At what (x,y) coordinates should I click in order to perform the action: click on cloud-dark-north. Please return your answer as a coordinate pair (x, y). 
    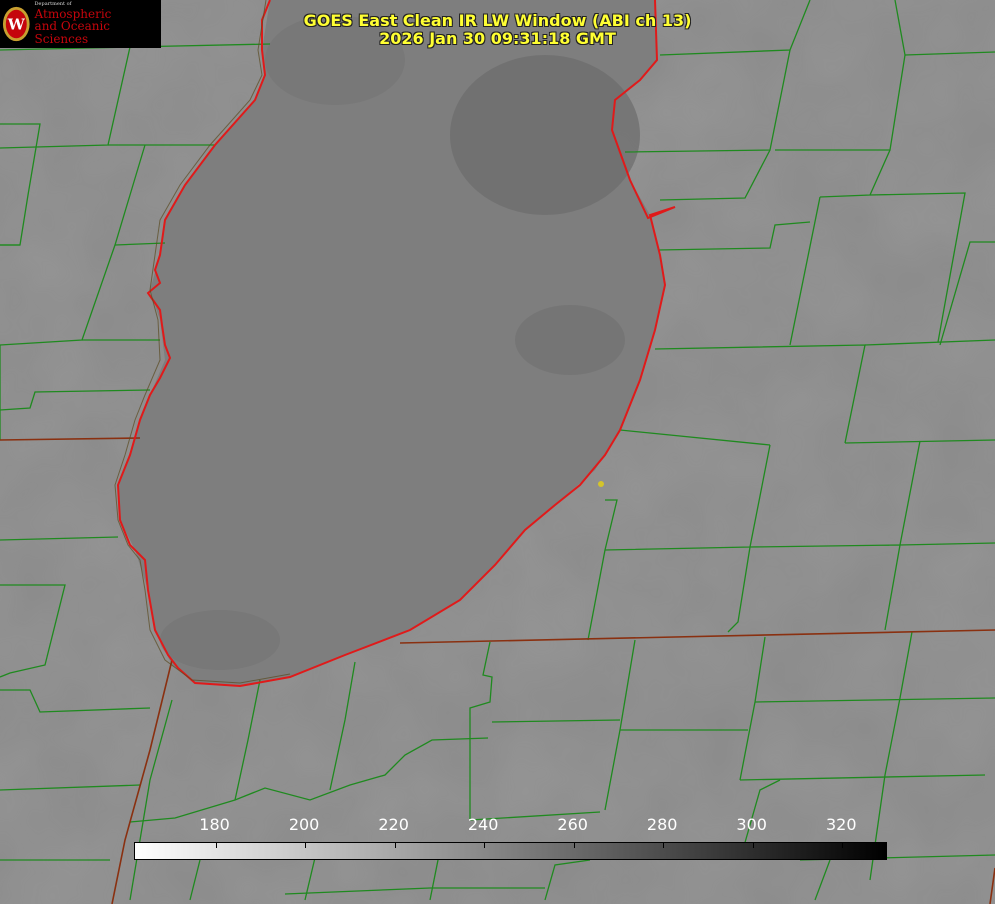
    Looking at the image, I should click on (545, 135).